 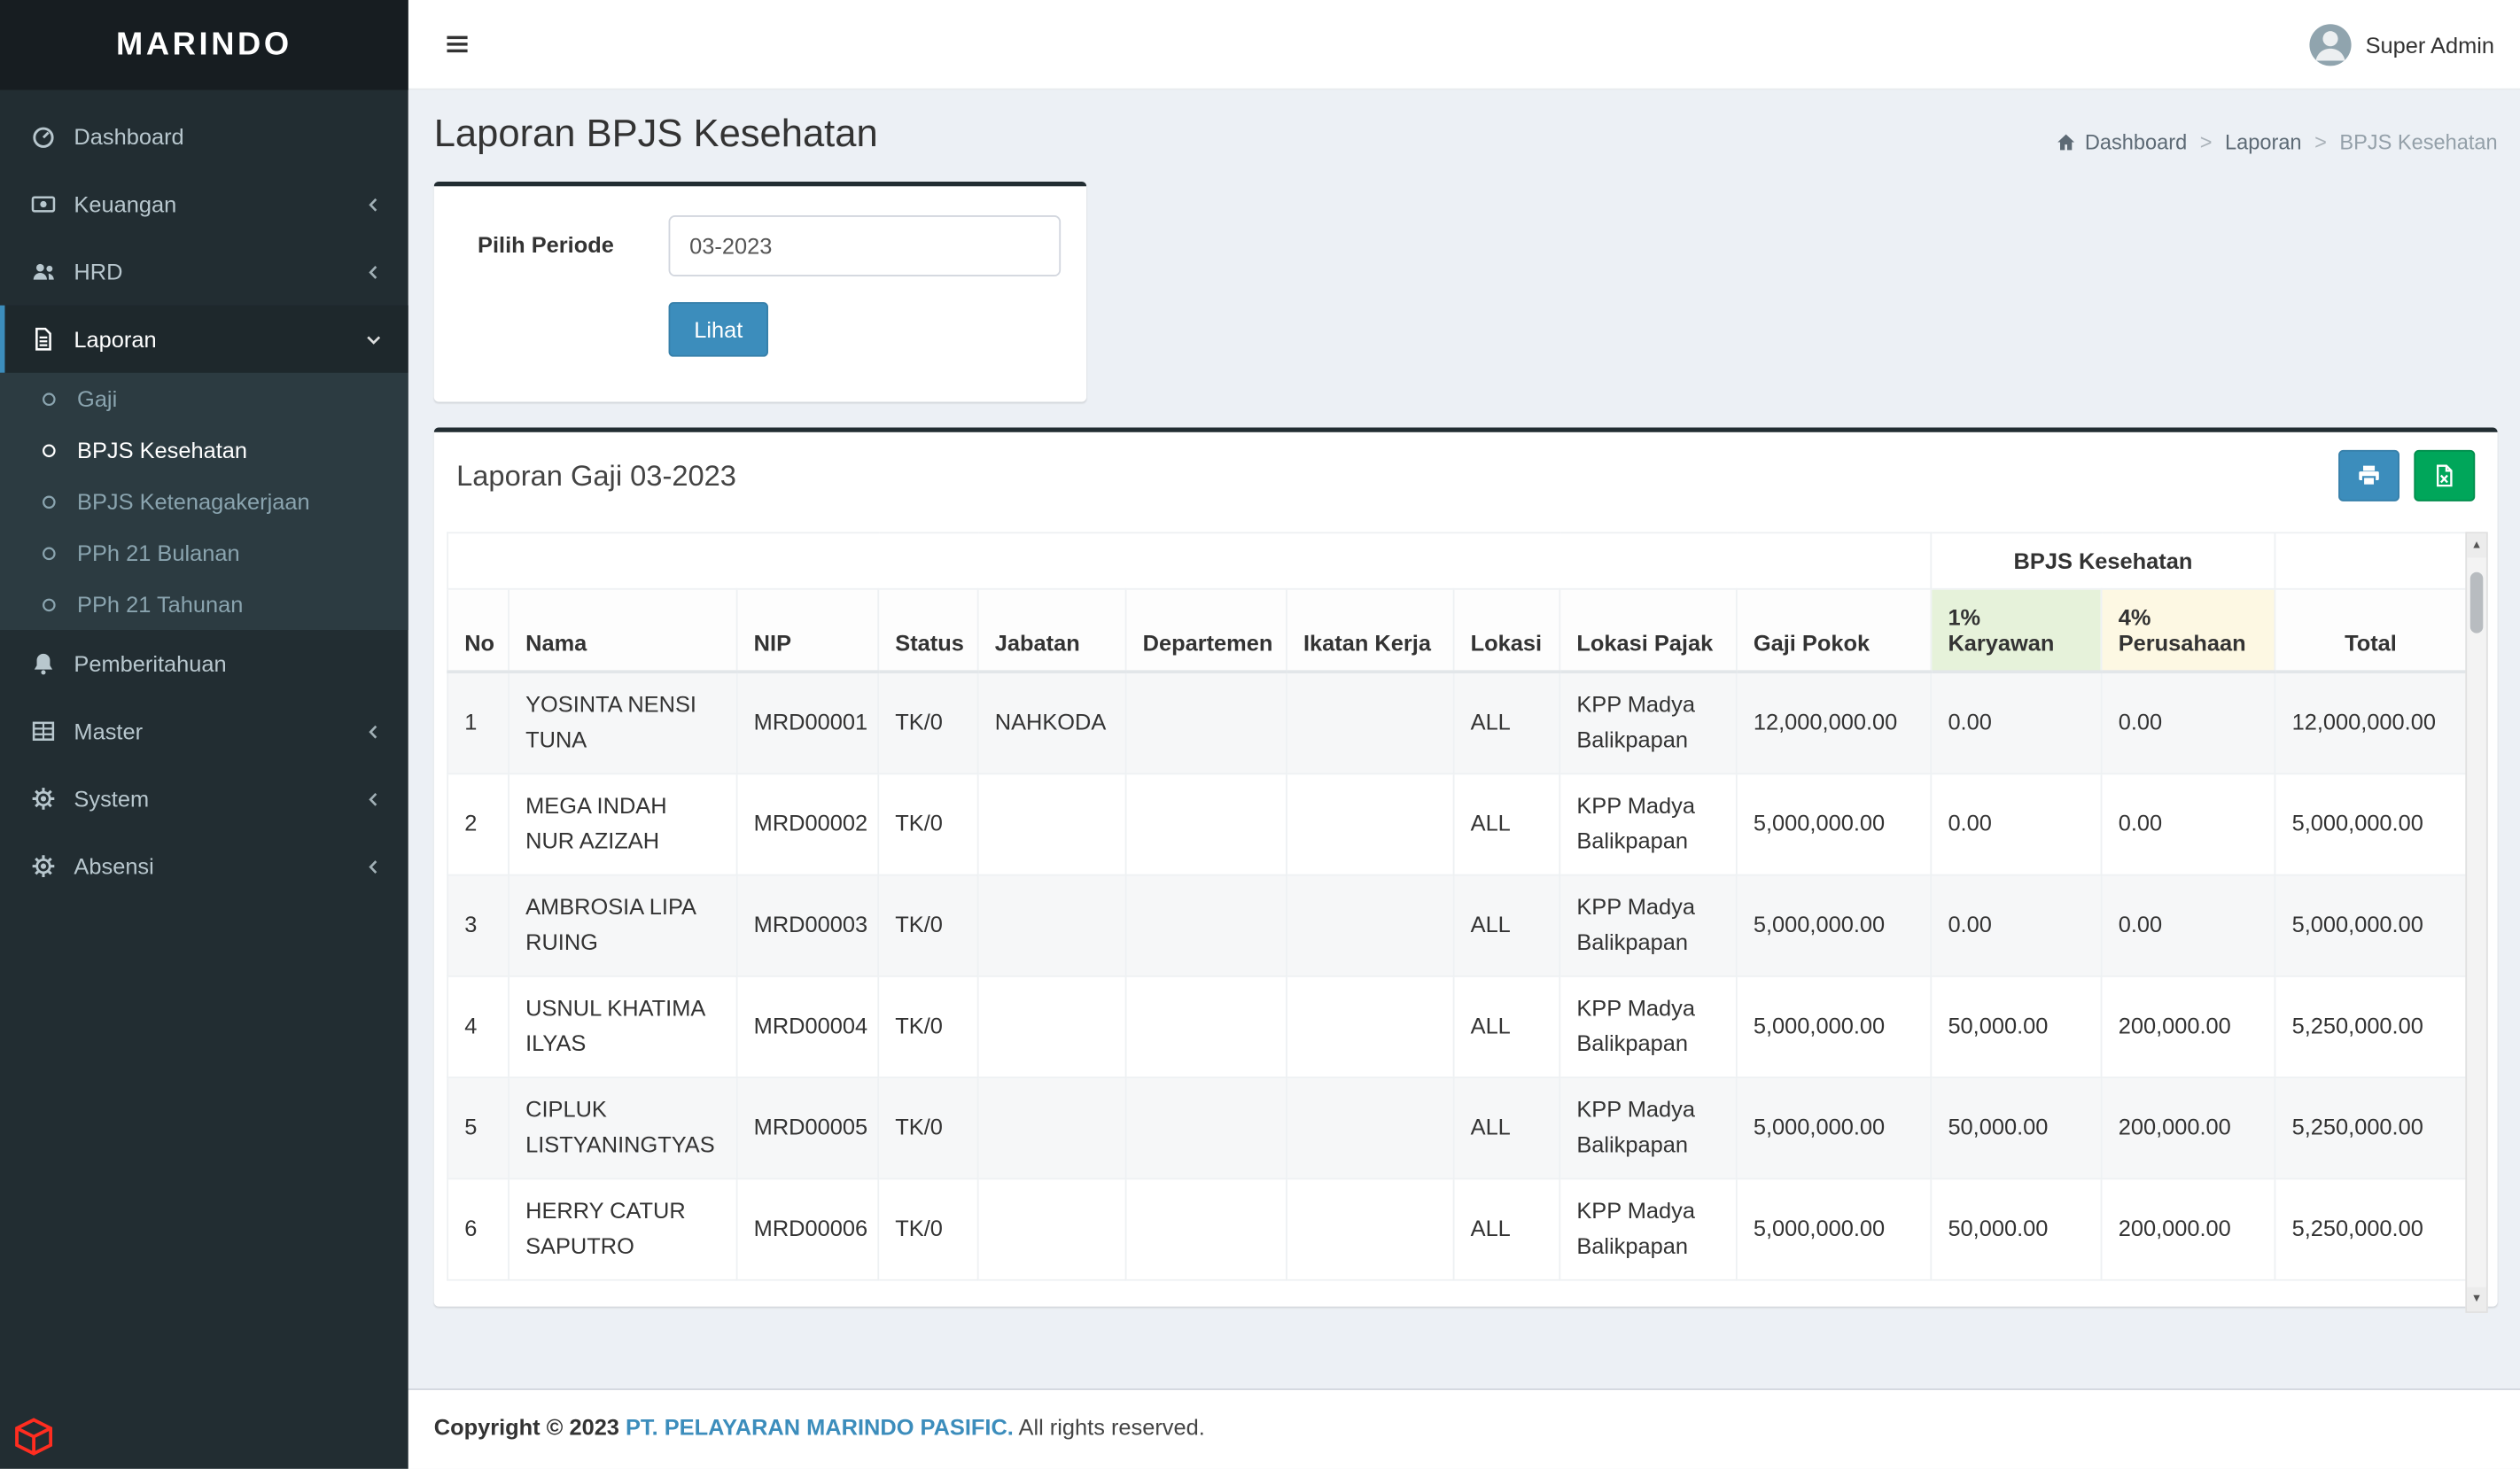 What do you see at coordinates (43, 137) in the screenshot?
I see `tachometer-icon` at bounding box center [43, 137].